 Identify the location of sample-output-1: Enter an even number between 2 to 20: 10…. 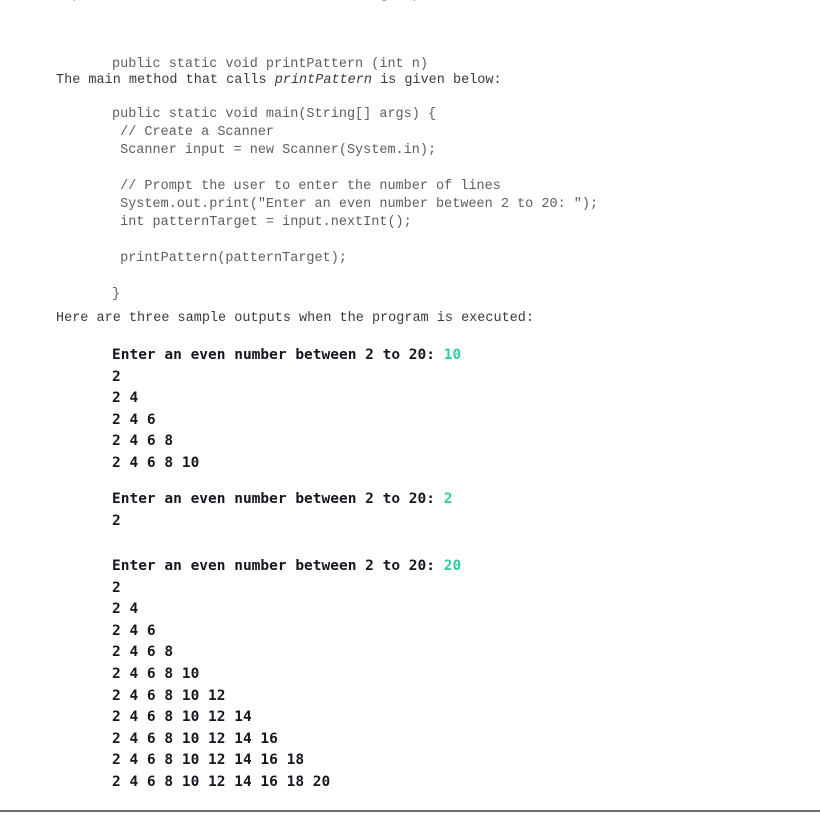
(286, 410).